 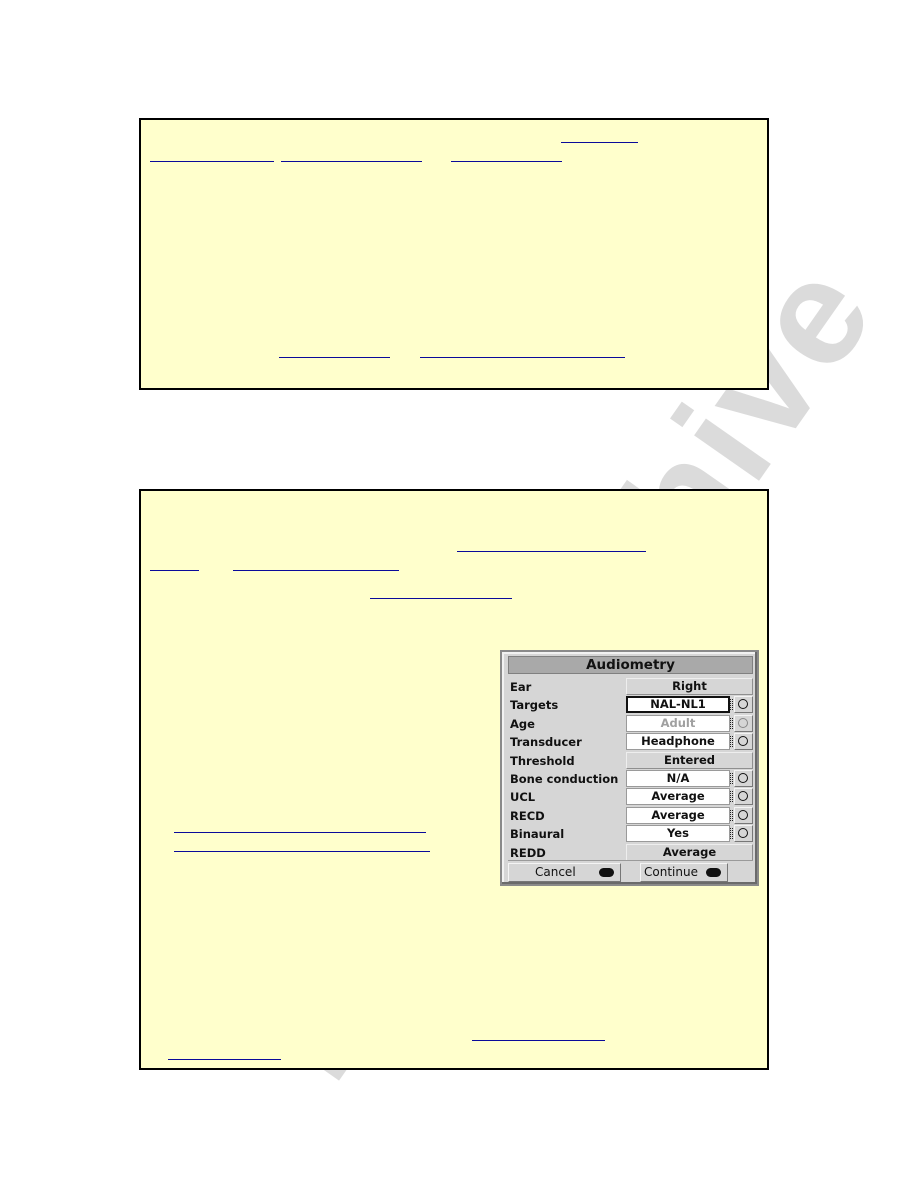 What do you see at coordinates (689, 760) in the screenshot?
I see `setting-value: Entered` at bounding box center [689, 760].